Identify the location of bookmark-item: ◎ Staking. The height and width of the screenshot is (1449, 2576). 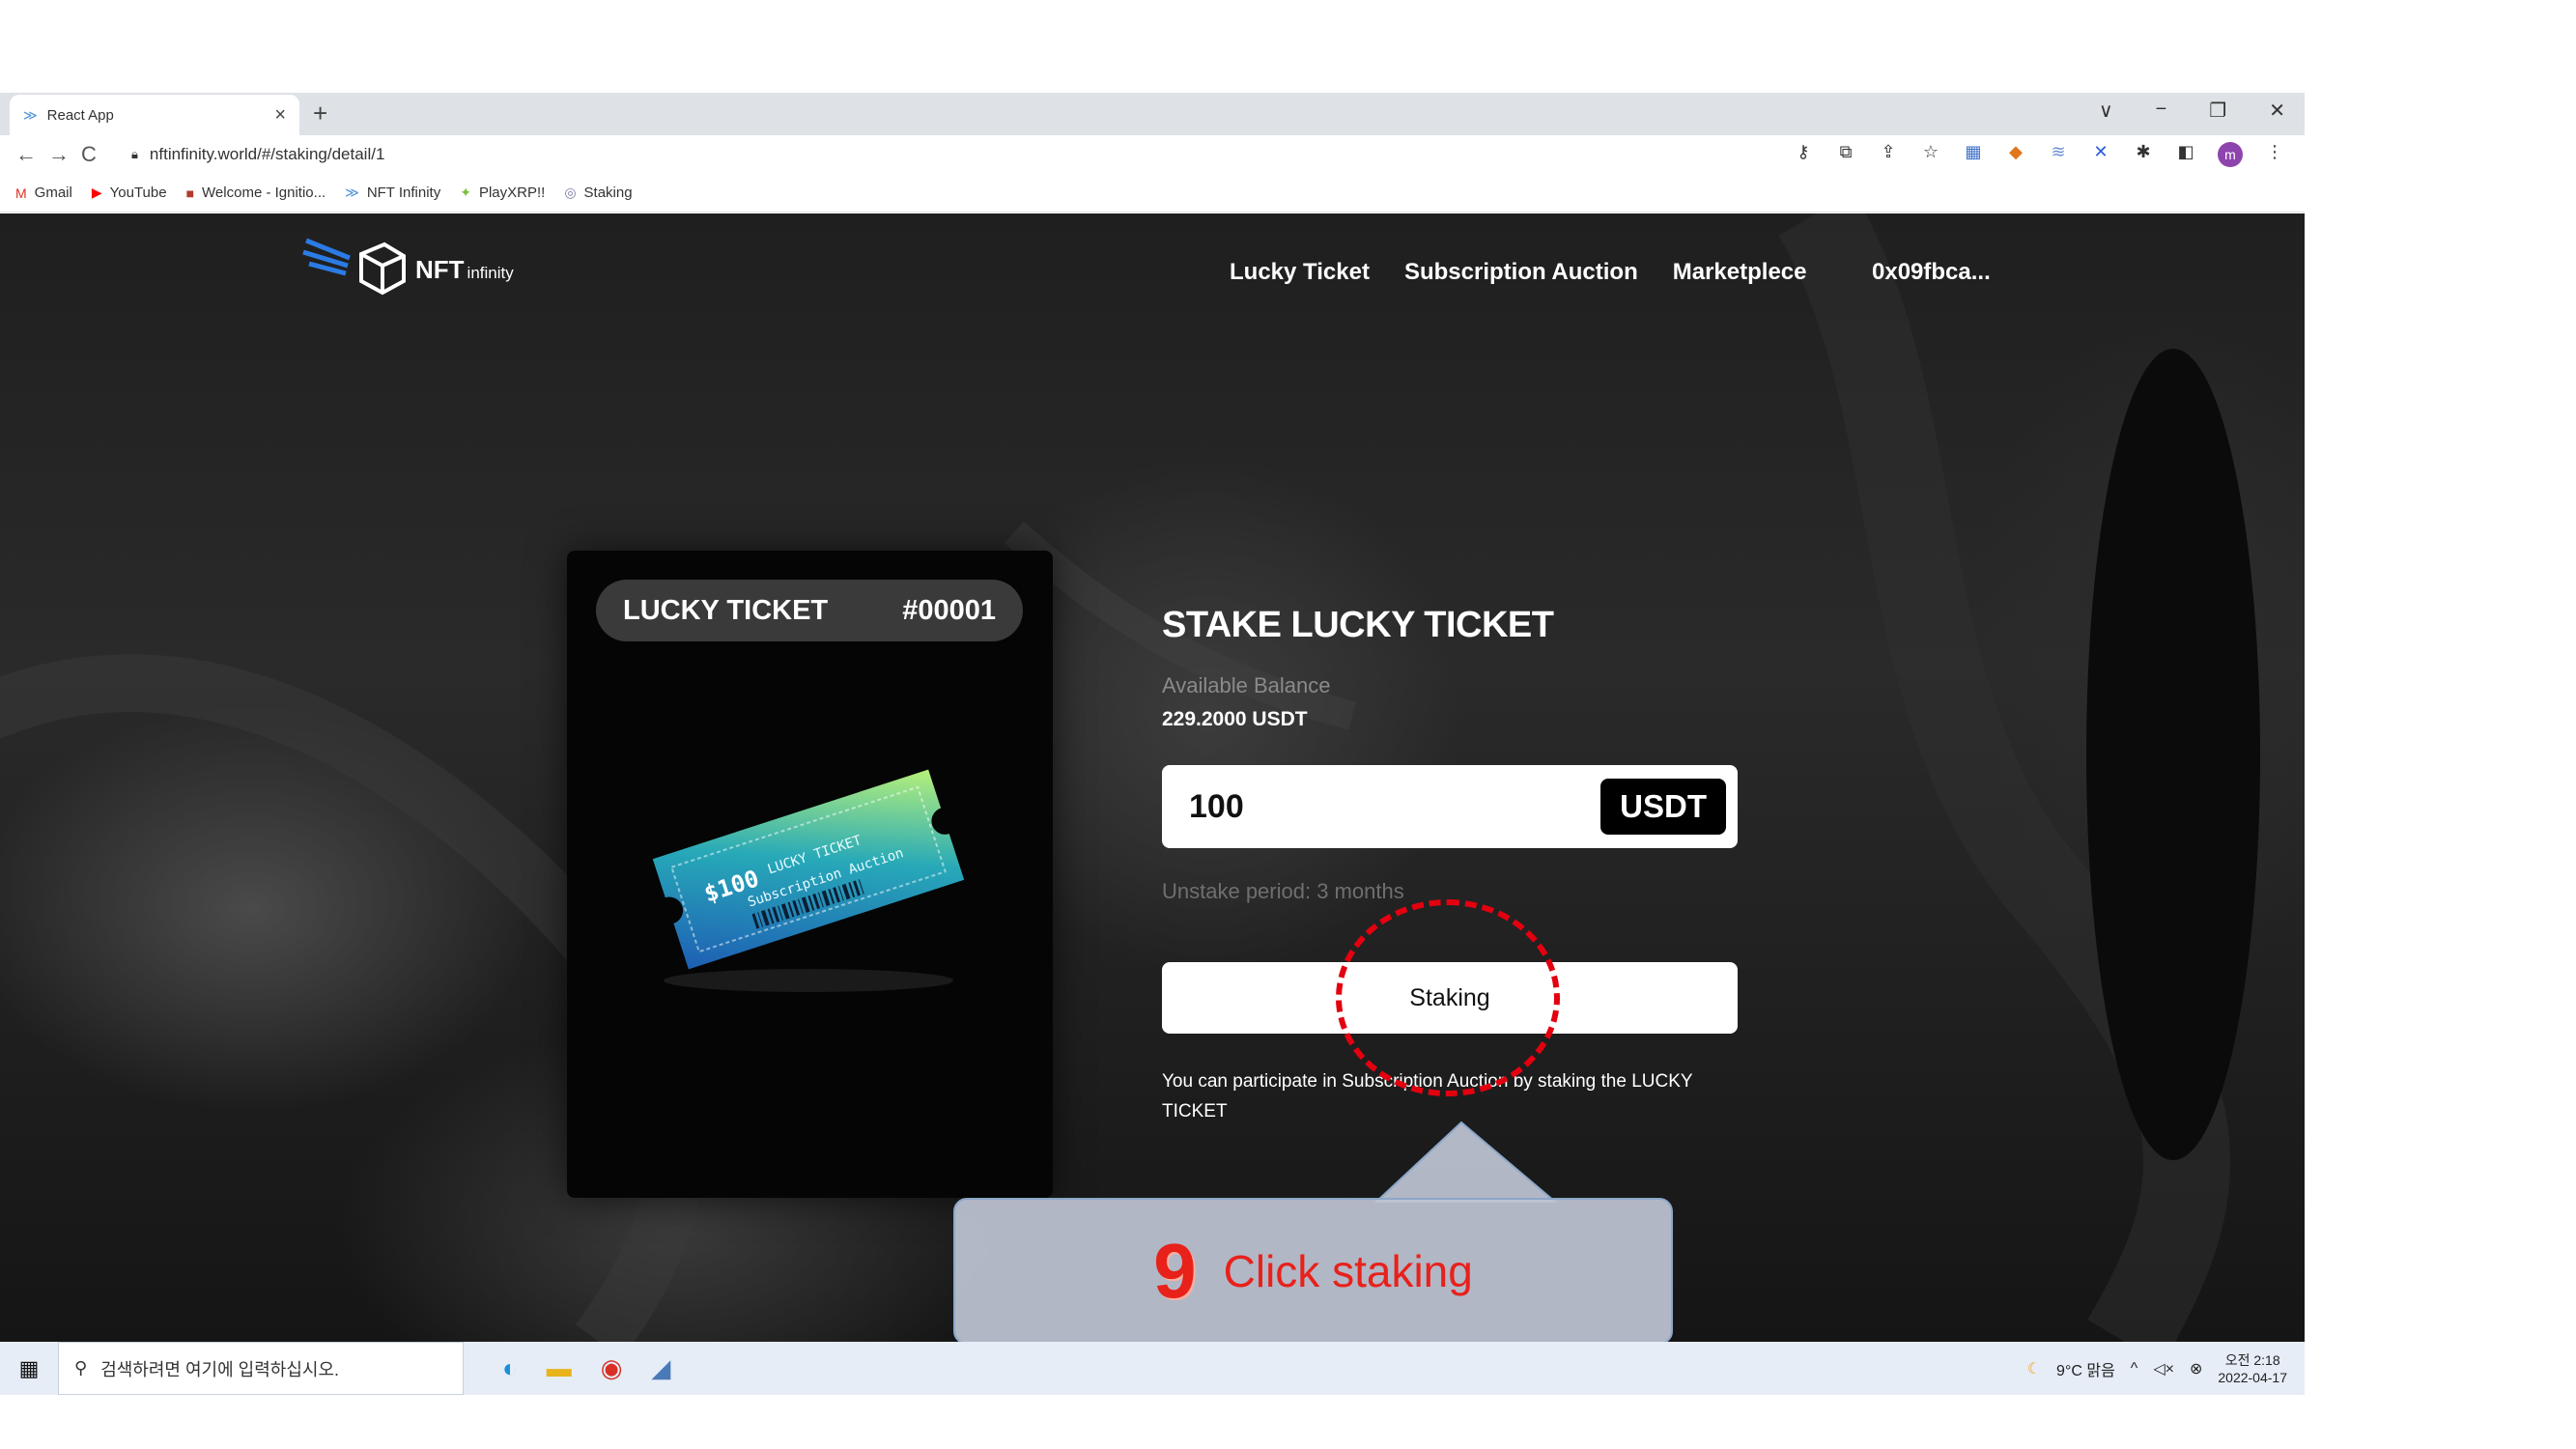
(598, 193).